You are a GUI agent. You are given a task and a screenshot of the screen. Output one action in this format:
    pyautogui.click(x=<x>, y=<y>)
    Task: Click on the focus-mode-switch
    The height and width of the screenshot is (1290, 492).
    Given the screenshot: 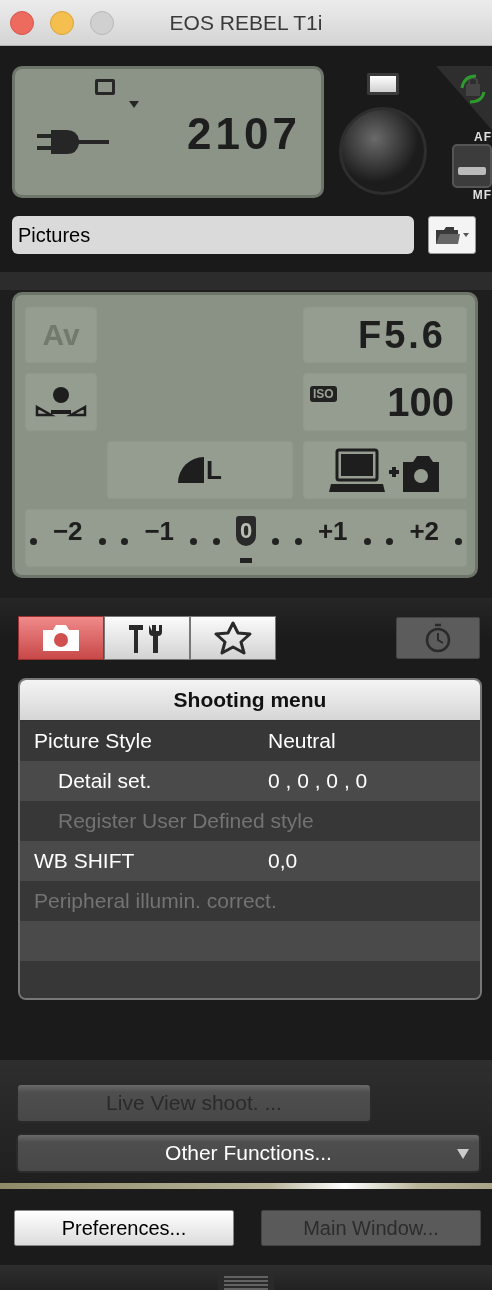 What is the action you would take?
    pyautogui.click(x=472, y=166)
    